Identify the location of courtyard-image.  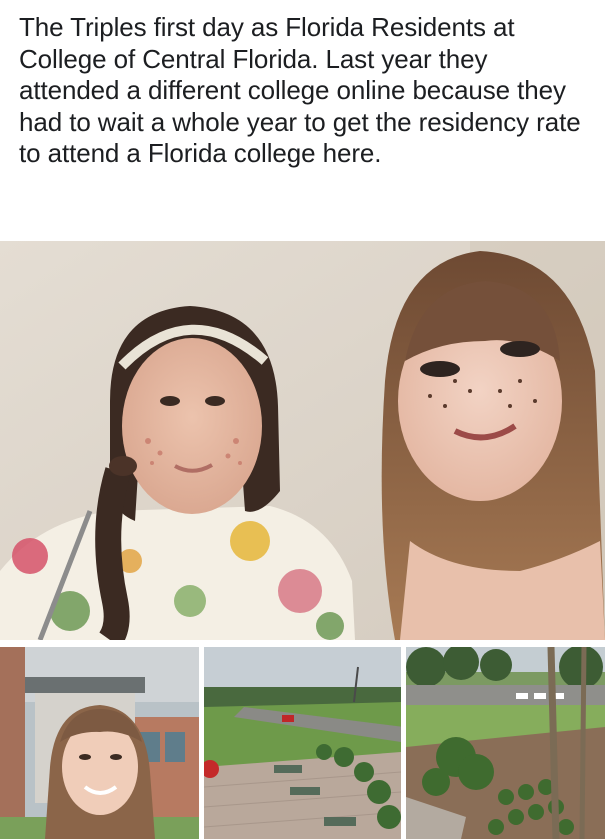
(302, 743).